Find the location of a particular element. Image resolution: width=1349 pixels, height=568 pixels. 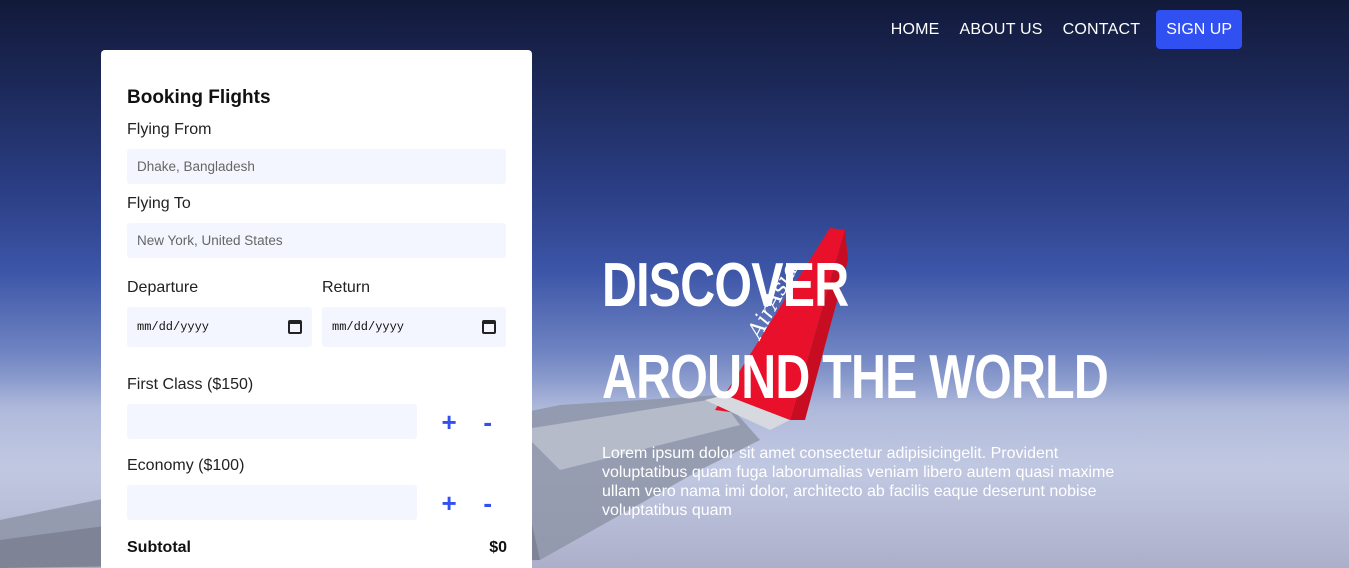

departure-label: Departure is located at coordinates (163, 287).